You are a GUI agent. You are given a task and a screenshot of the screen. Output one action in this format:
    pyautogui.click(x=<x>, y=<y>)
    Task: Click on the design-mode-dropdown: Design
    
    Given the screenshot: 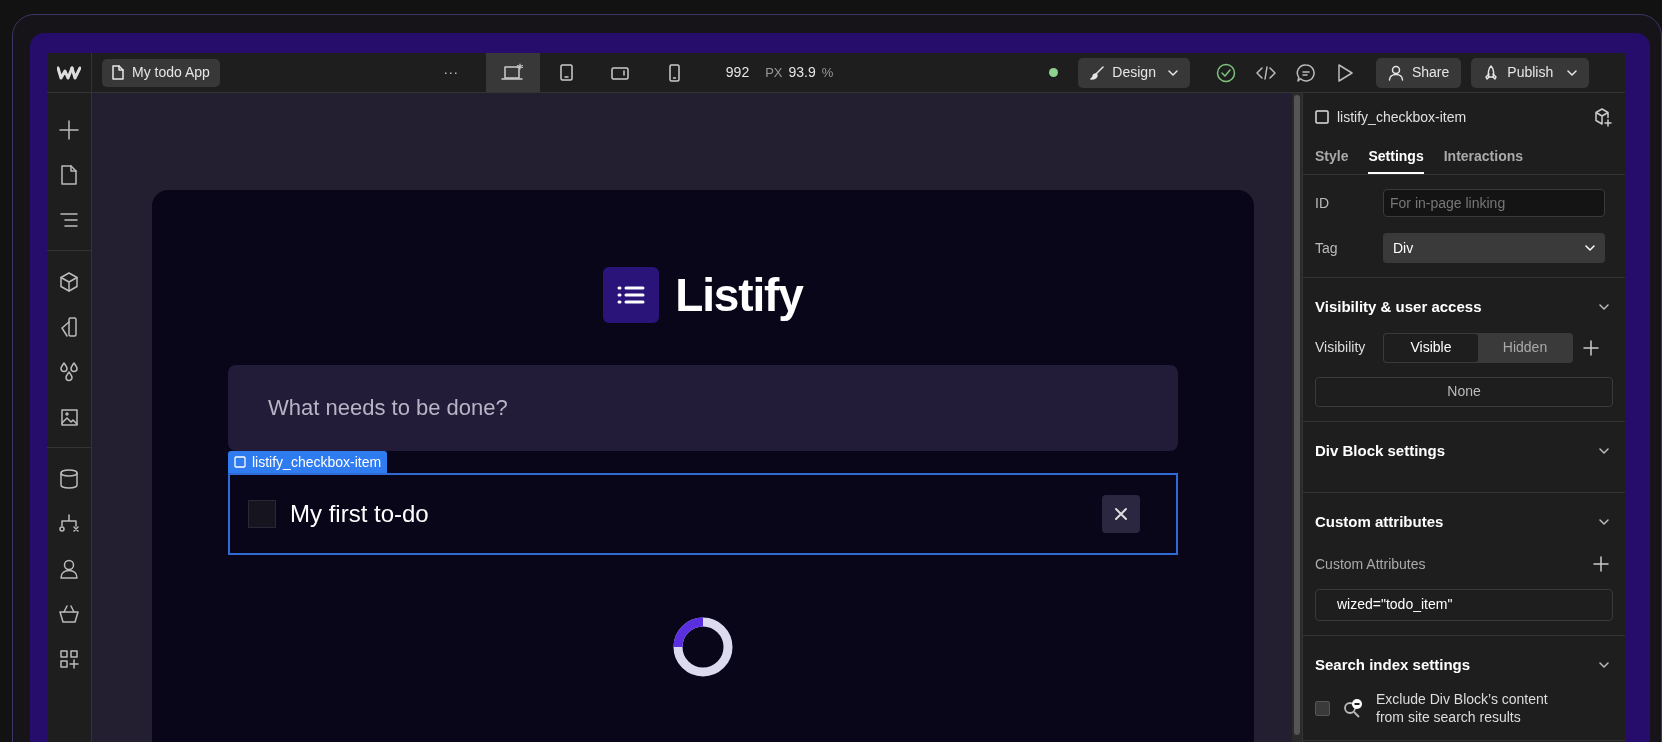 What is the action you would take?
    pyautogui.click(x=1134, y=72)
    